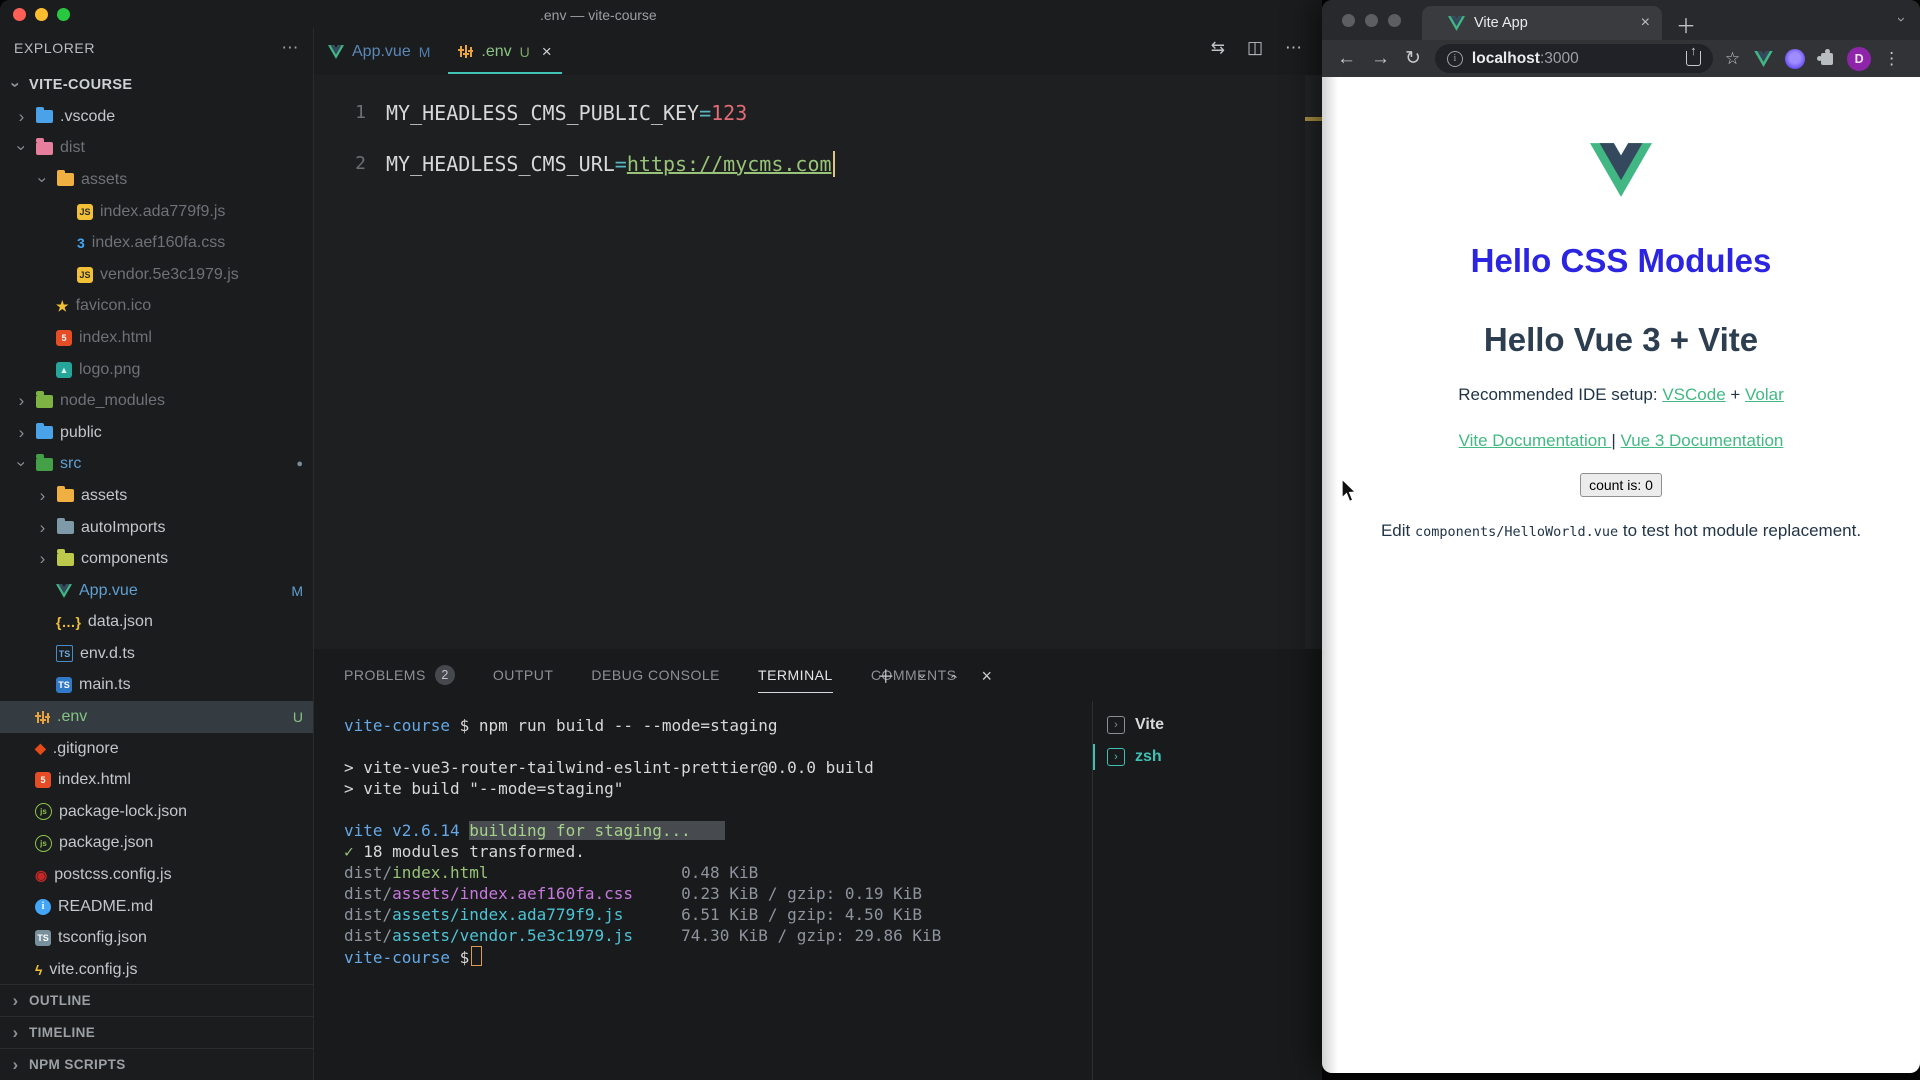  I want to click on terminal-line: > vite build "--mode=staging", so click(484, 788).